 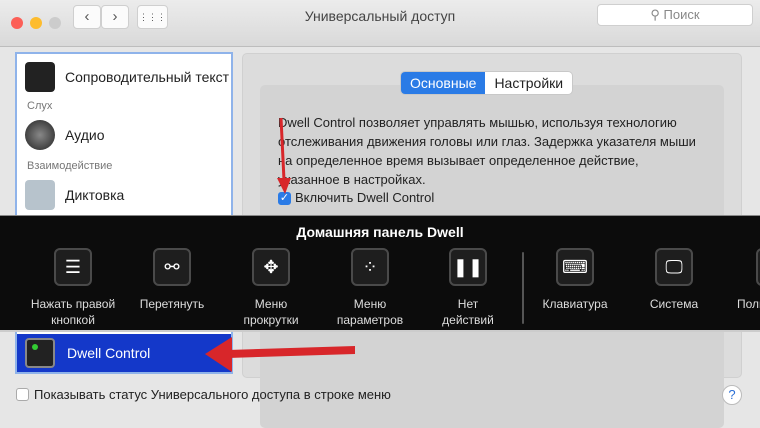 I want to click on sidebar-header-hearing: Слух, so click(x=40, y=106).